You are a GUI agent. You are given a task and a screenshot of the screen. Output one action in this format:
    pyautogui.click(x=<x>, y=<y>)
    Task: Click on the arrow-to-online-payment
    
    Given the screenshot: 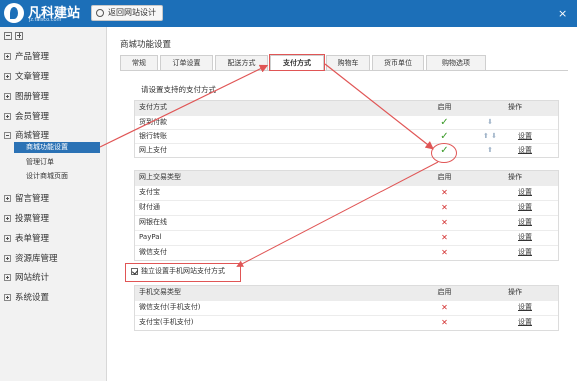 What is the action you would take?
    pyautogui.click(x=379, y=106)
    